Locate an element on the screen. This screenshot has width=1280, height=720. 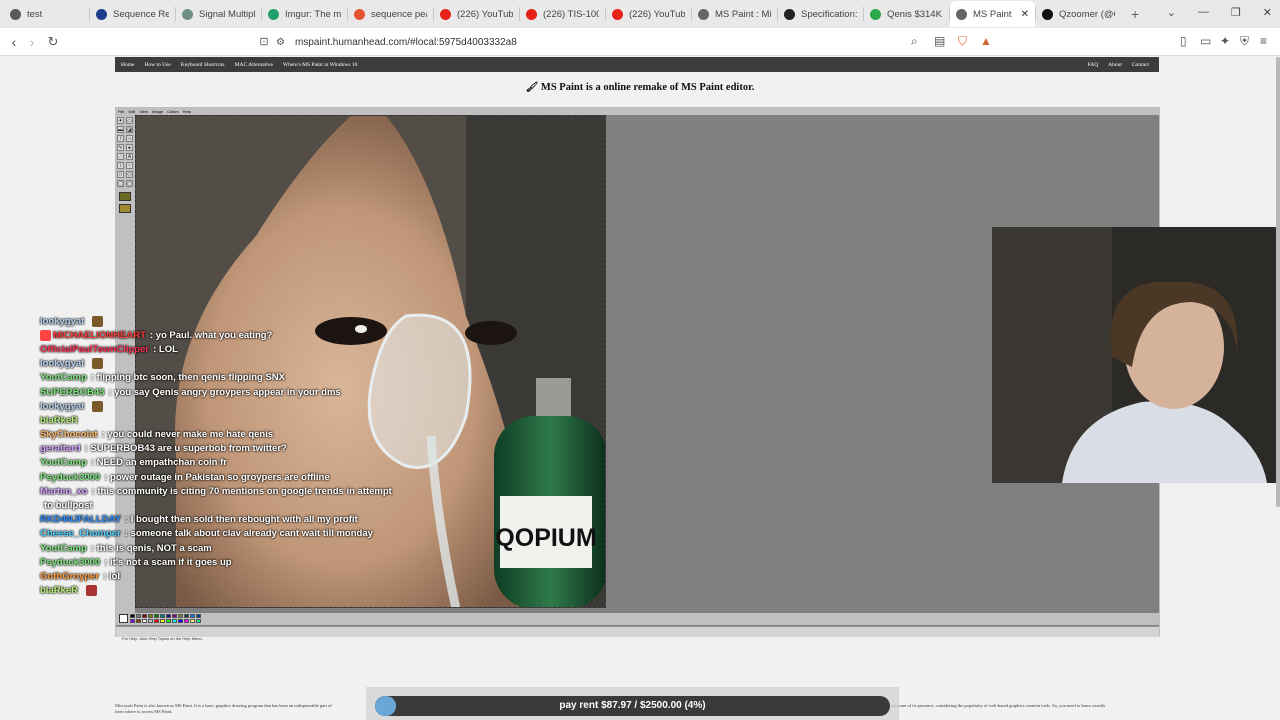
browser-tab: sequence pea is located at coordinates (390, 14).